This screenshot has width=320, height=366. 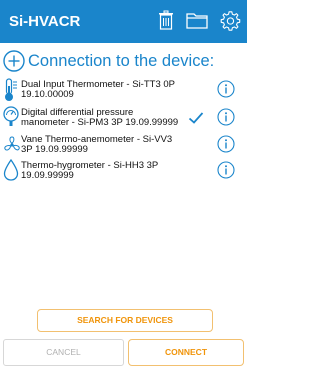 What do you see at coordinates (14, 63) in the screenshot?
I see `plus-circle-icon` at bounding box center [14, 63].